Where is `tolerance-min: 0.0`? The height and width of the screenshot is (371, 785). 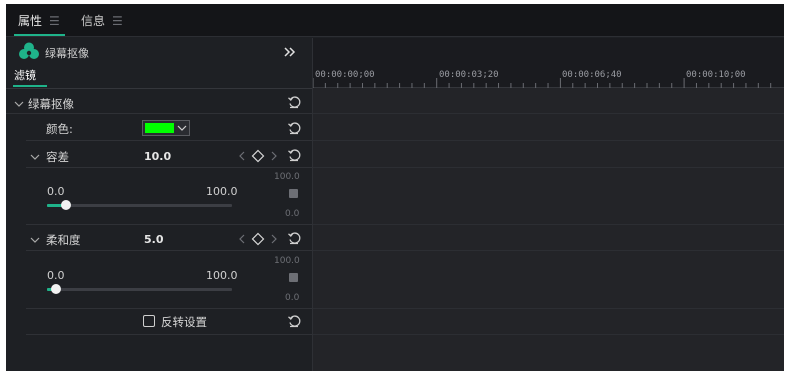 tolerance-min: 0.0 is located at coordinates (56, 191).